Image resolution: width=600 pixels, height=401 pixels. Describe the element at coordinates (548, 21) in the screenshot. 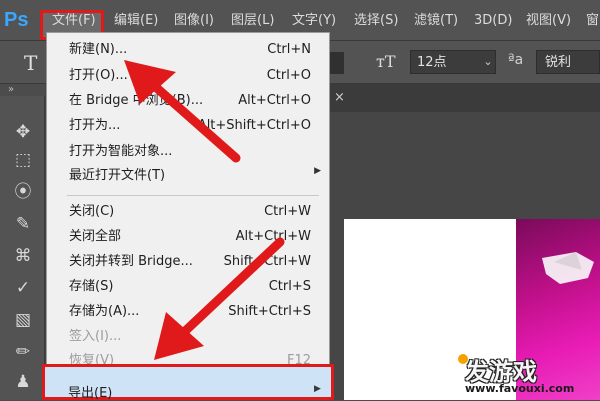

I see `menu-view: 视图(V)` at that location.